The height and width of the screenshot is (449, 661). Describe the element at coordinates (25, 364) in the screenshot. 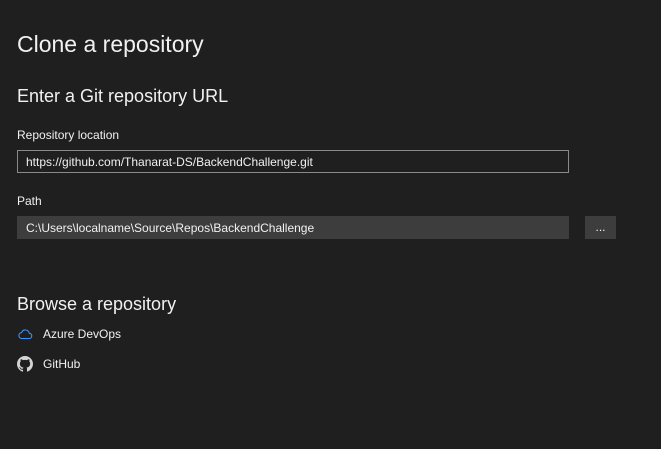

I see `github-icon` at that location.